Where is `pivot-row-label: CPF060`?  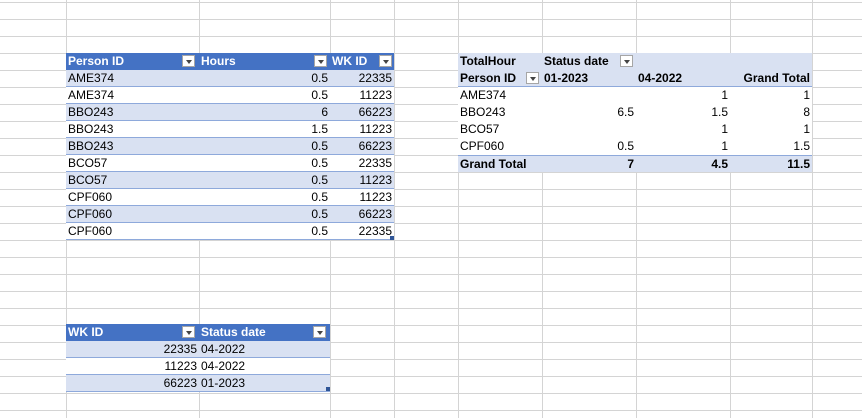
pivot-row-label: CPF060 is located at coordinates (500, 146).